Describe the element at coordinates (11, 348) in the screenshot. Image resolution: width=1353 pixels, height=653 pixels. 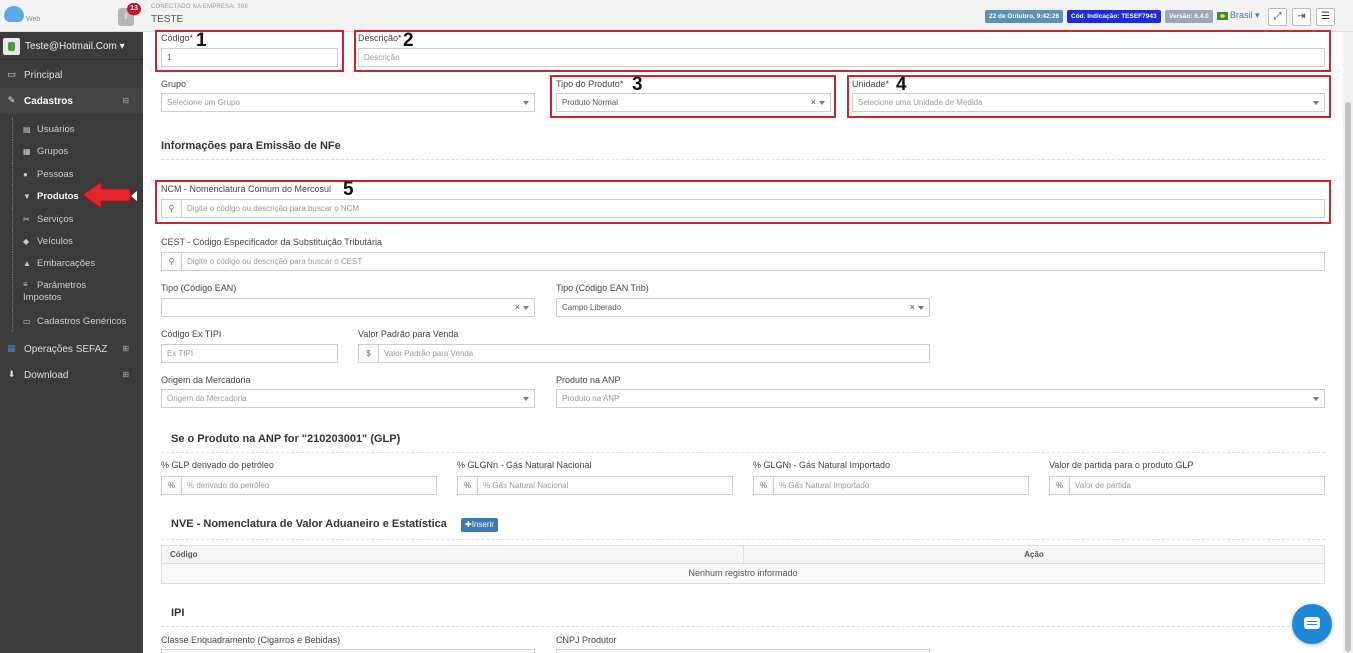
I see `windows-icon: ▦` at that location.